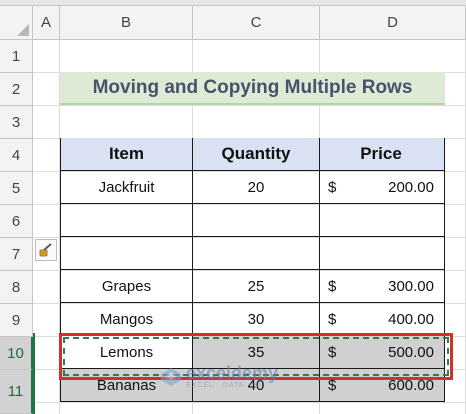 The width and height of the screenshot is (466, 414). What do you see at coordinates (256, 286) in the screenshot?
I see `quantity-cell: 25` at bounding box center [256, 286].